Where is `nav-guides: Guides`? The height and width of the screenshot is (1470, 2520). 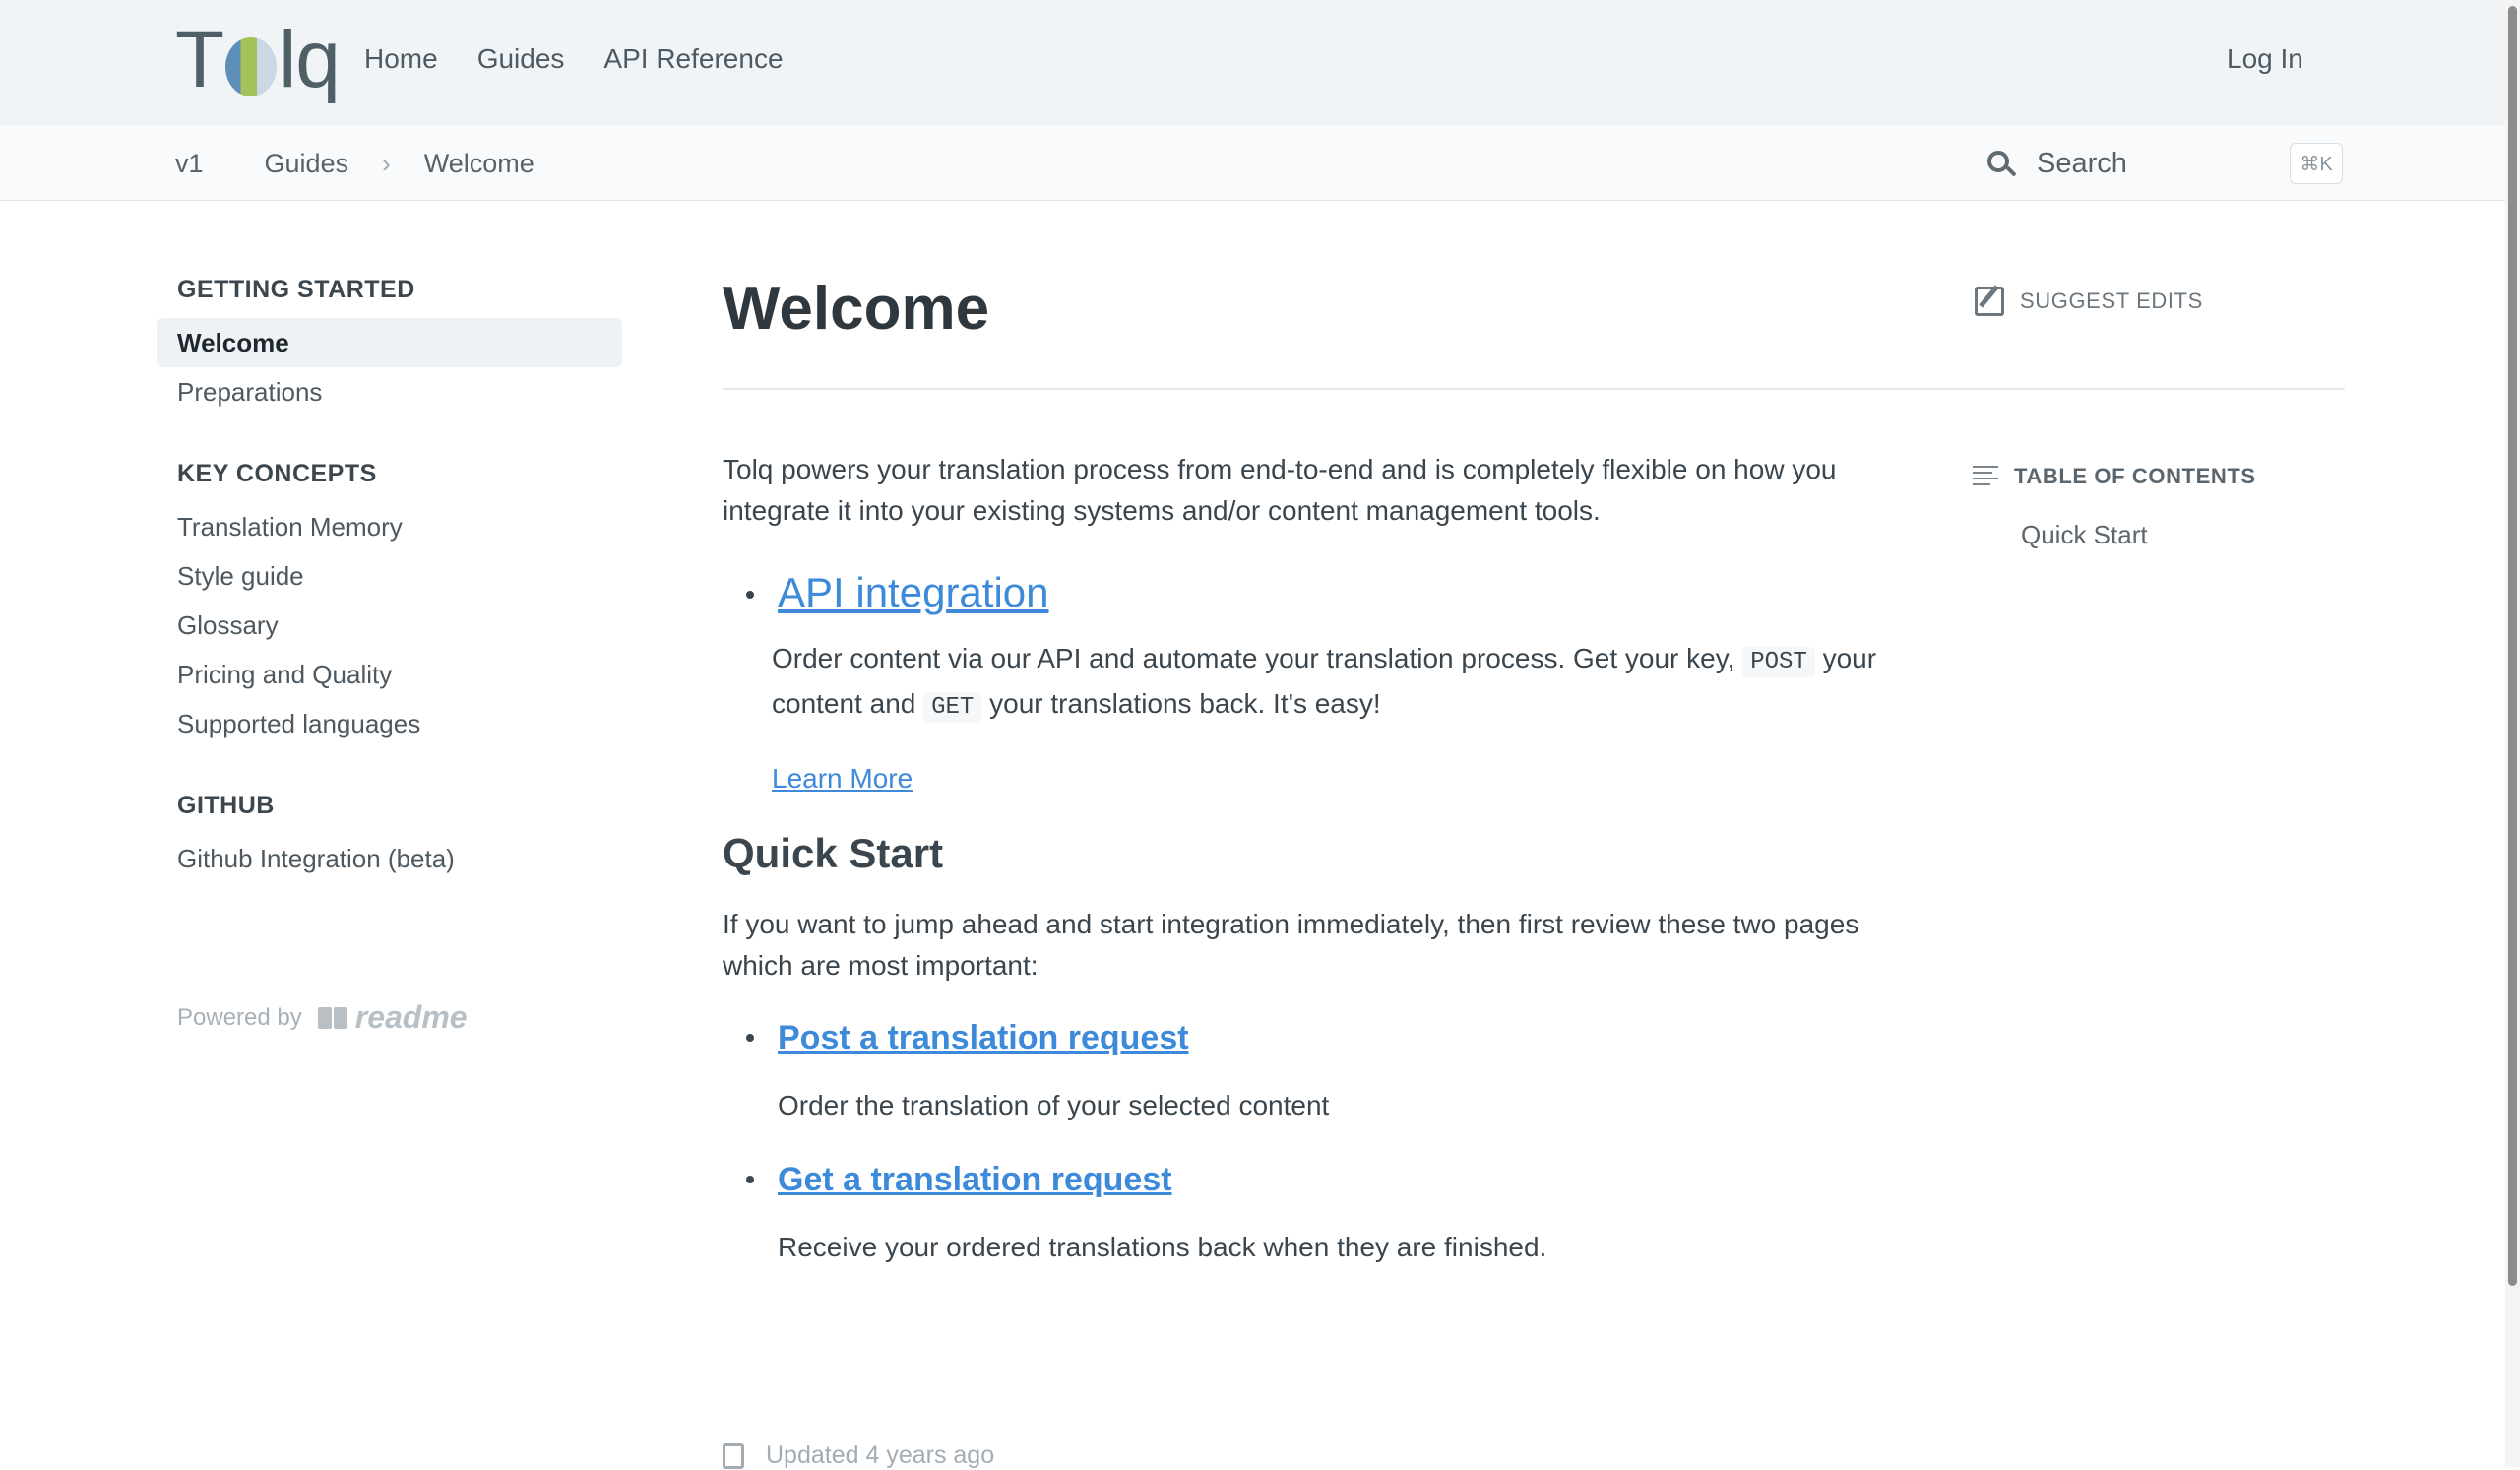 nav-guides: Guides is located at coordinates (521, 59).